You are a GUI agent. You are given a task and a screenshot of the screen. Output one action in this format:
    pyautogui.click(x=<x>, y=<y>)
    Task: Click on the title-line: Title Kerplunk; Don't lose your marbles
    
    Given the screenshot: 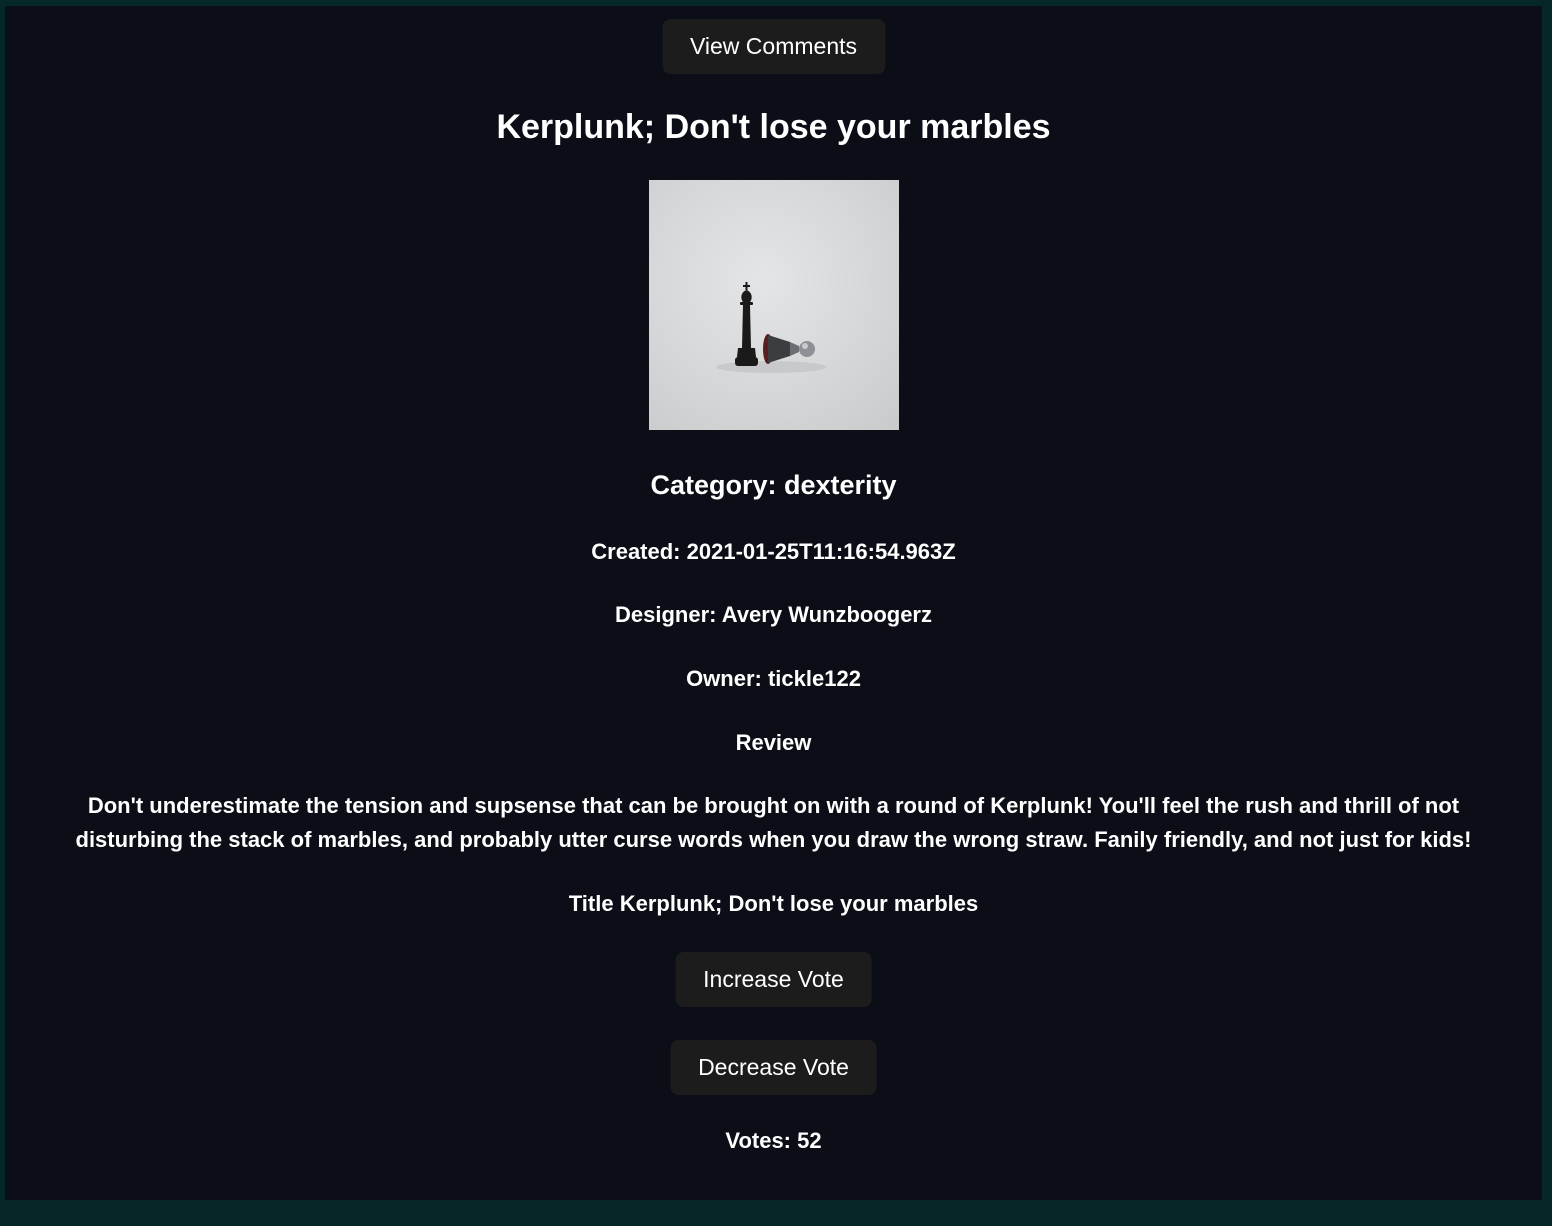 What is the action you would take?
    pyautogui.click(x=773, y=903)
    